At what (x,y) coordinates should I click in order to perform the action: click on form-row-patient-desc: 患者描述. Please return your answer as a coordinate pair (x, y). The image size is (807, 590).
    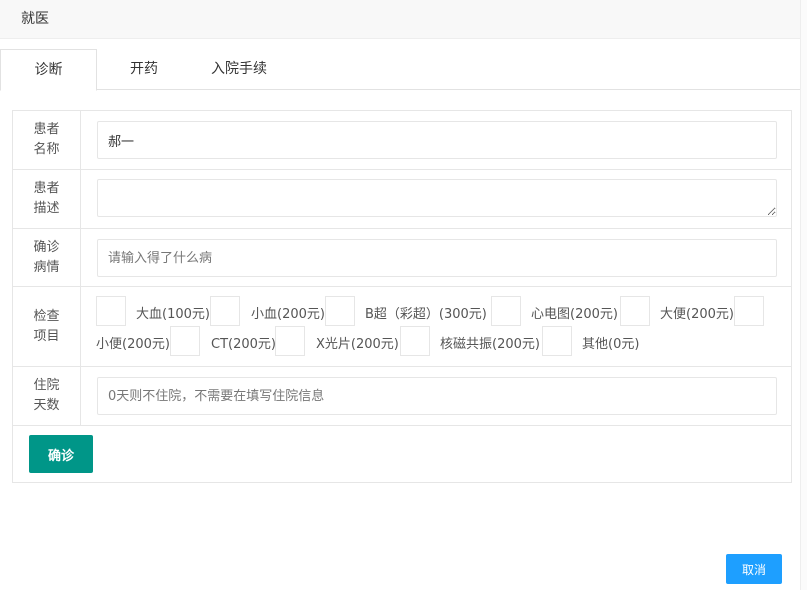
    Looking at the image, I should click on (402, 199).